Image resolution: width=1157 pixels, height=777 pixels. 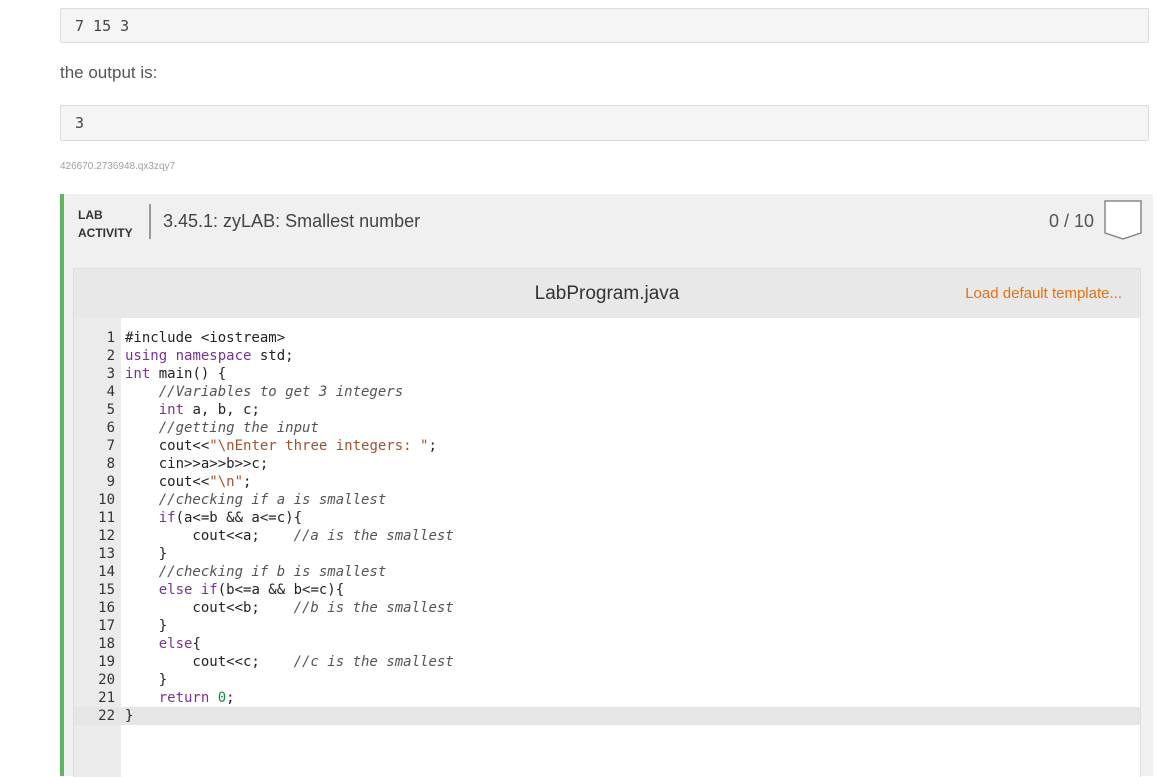 What do you see at coordinates (607, 446) in the screenshot?
I see `code-line: 7 cout<<"\nEnter three integers: ";` at bounding box center [607, 446].